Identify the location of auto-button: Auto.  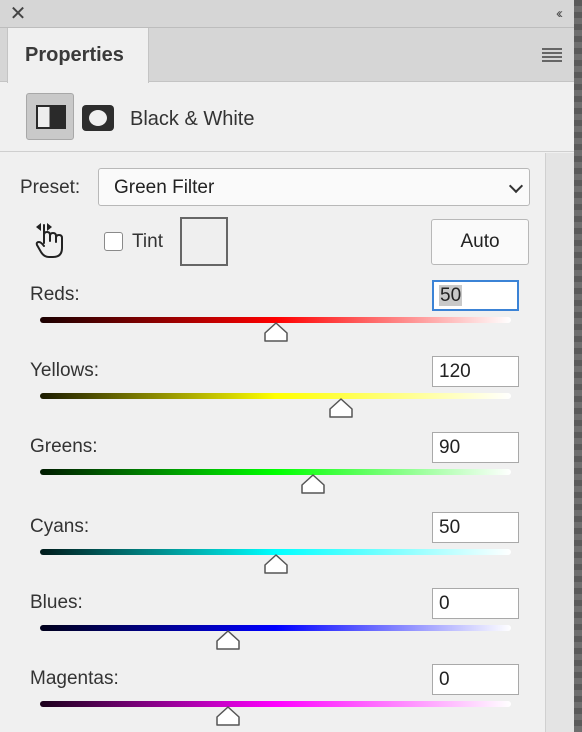
(480, 242).